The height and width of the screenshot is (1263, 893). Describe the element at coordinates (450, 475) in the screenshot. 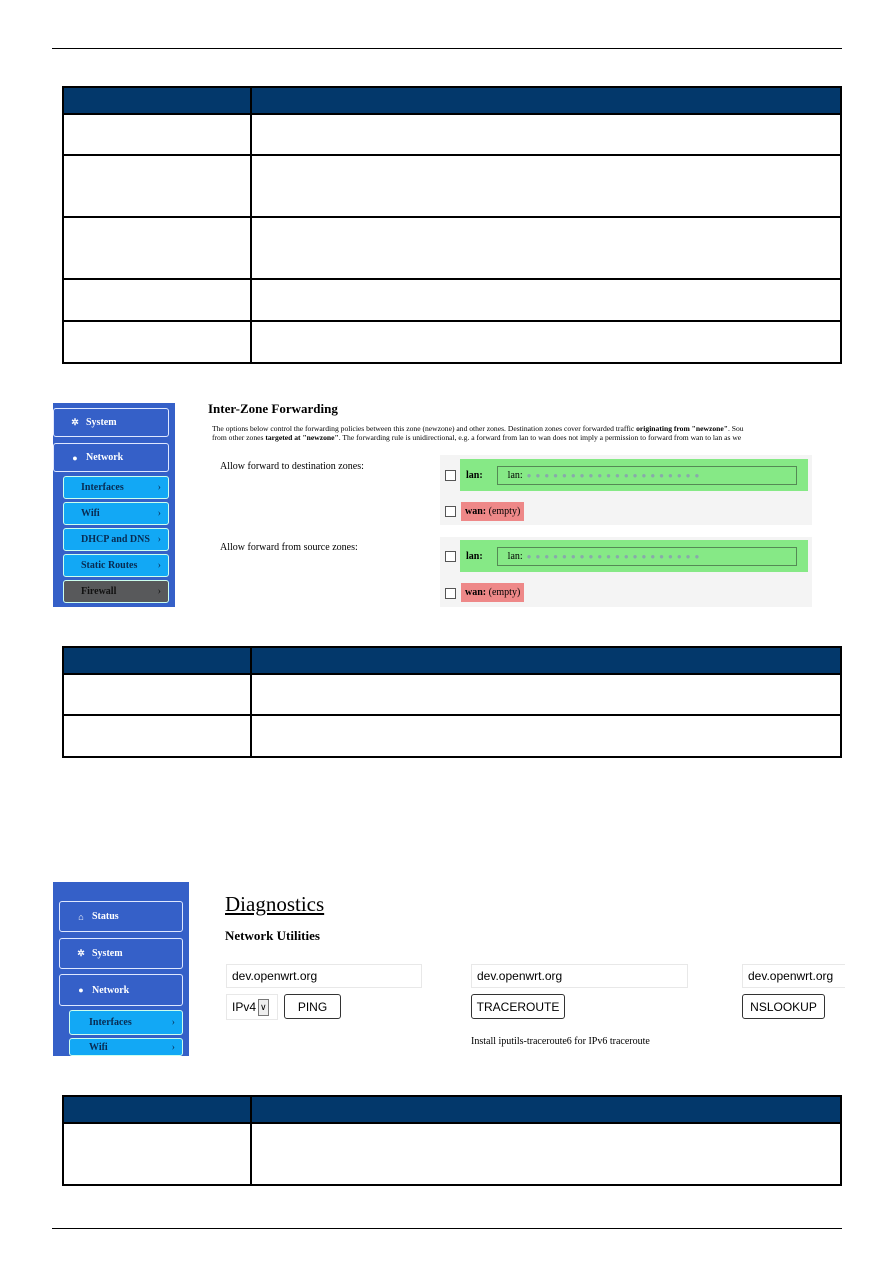

I see `dest-lan-checkbox` at that location.